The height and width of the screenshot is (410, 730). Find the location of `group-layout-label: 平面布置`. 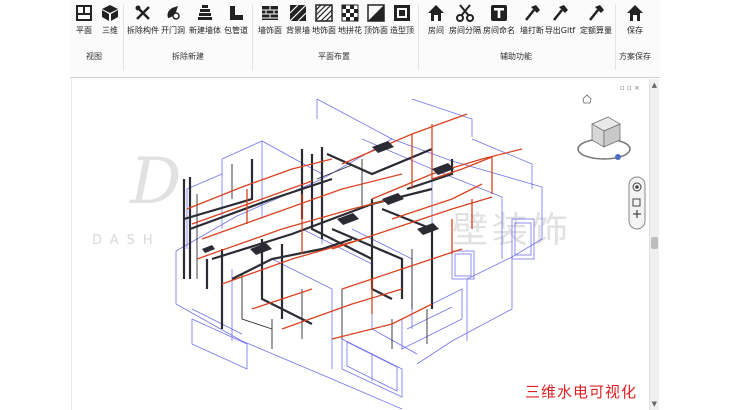

group-layout-label: 平面布置 is located at coordinates (334, 56).